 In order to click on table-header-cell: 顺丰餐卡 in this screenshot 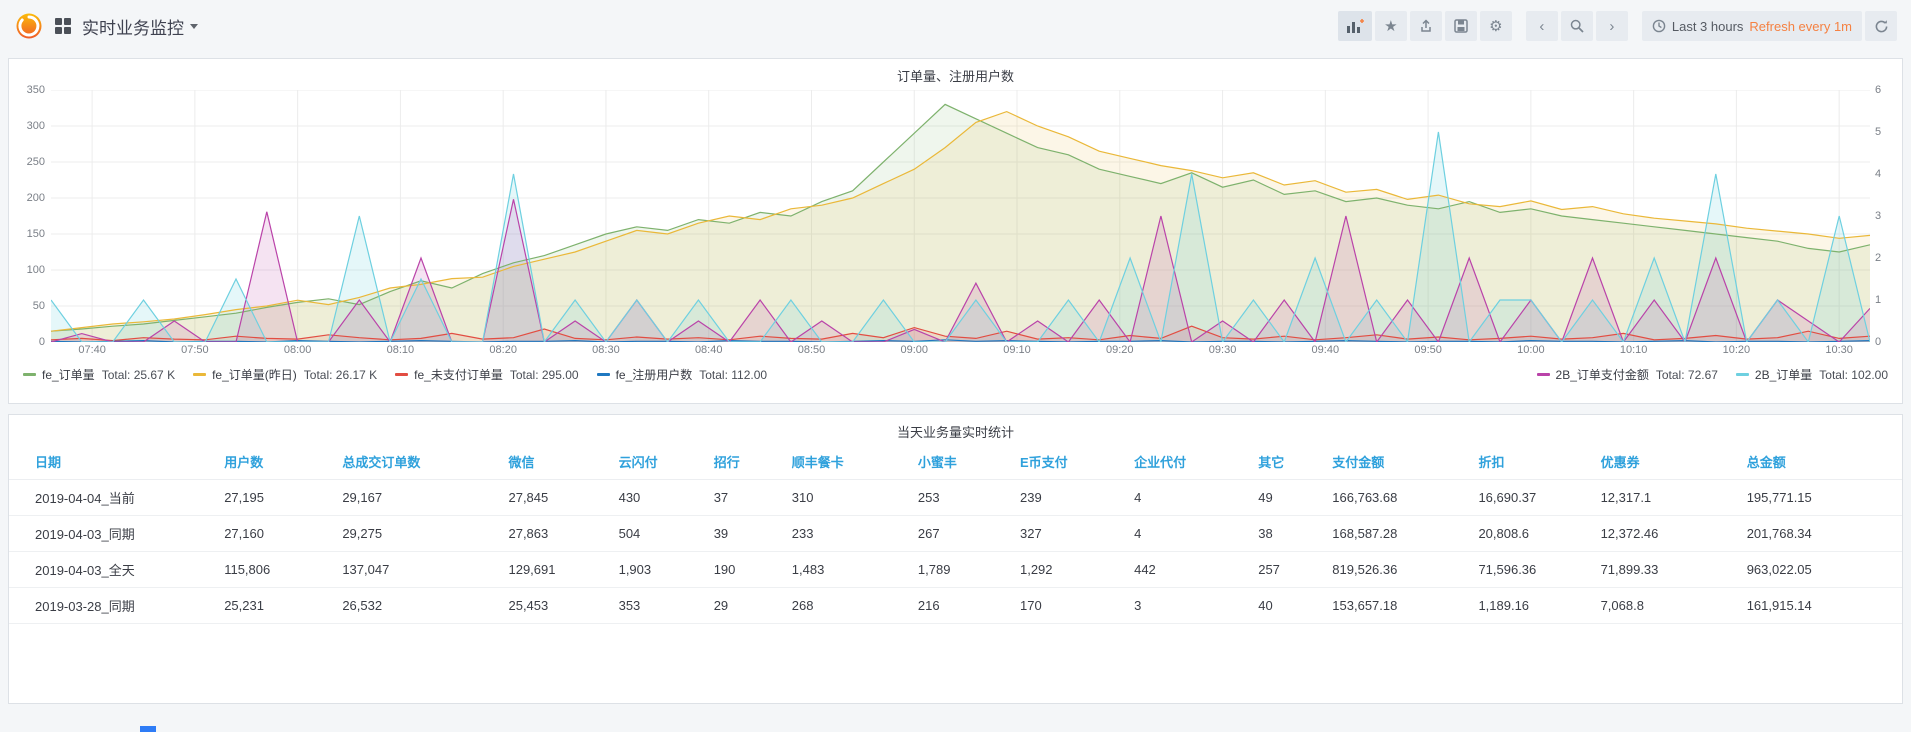, I will do `click(844, 462)`.